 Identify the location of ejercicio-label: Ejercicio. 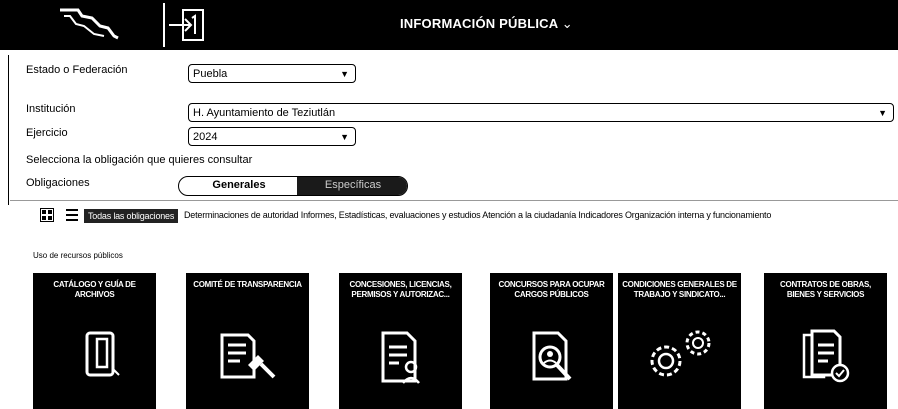
(47, 133).